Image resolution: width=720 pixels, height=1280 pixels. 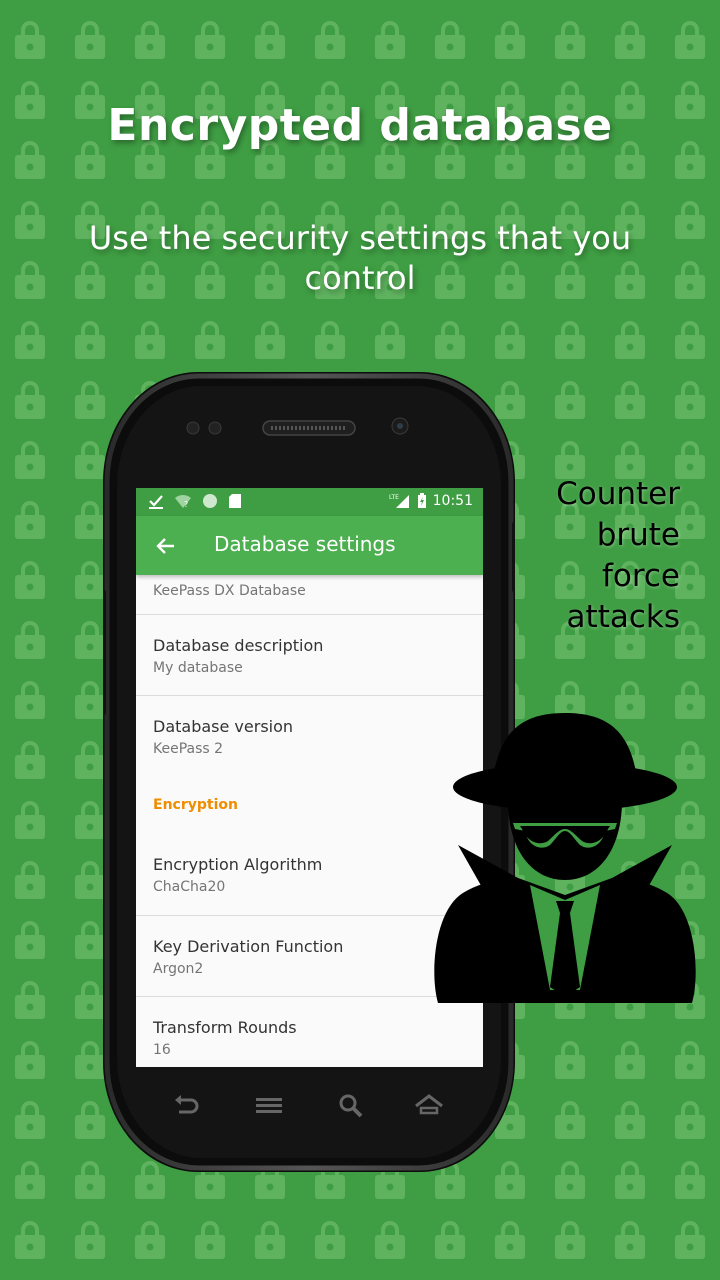 What do you see at coordinates (238, 645) in the screenshot?
I see `pref-title: Database description` at bounding box center [238, 645].